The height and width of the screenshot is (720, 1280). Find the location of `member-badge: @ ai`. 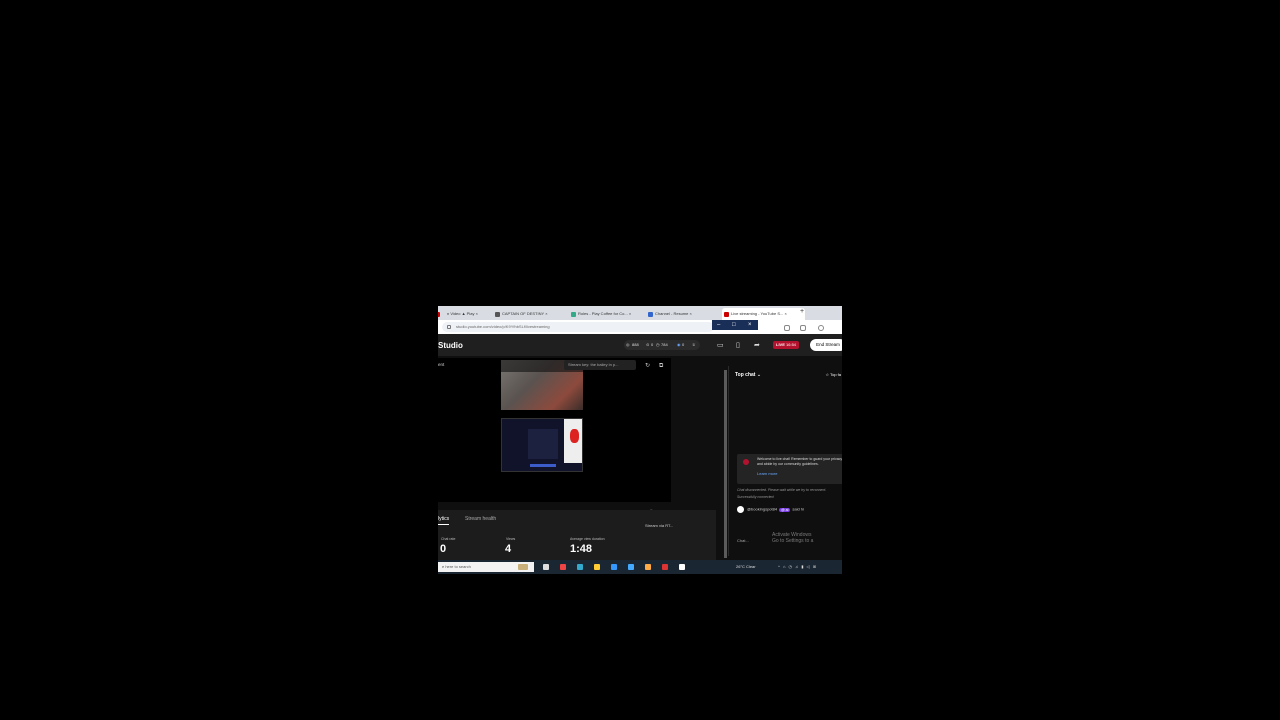

member-badge: @ ai is located at coordinates (785, 509).